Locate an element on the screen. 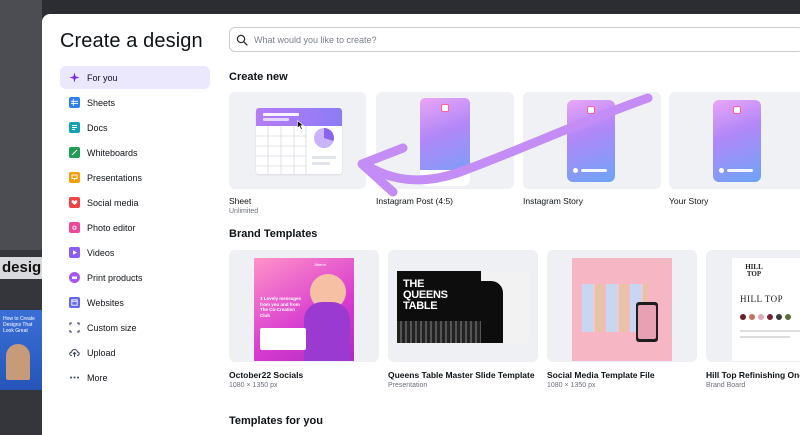  nav-item-photo-editor: Photo editor is located at coordinates (135, 227).